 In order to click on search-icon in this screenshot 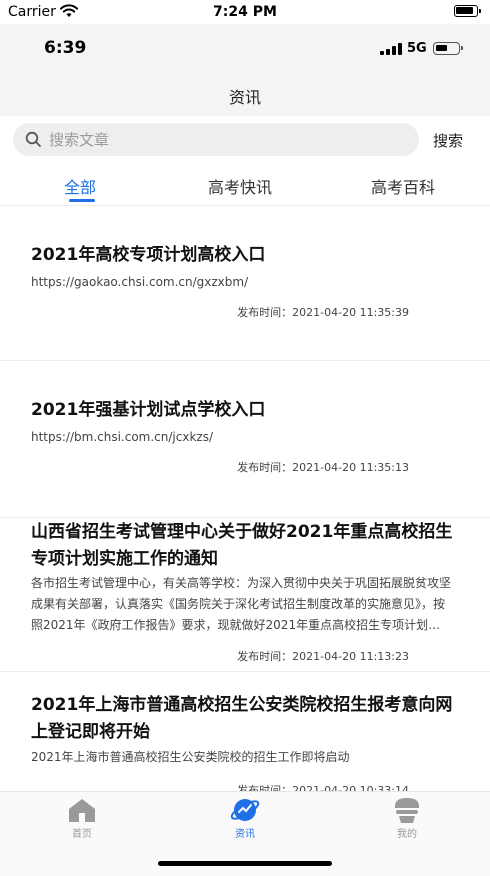, I will do `click(33, 139)`.